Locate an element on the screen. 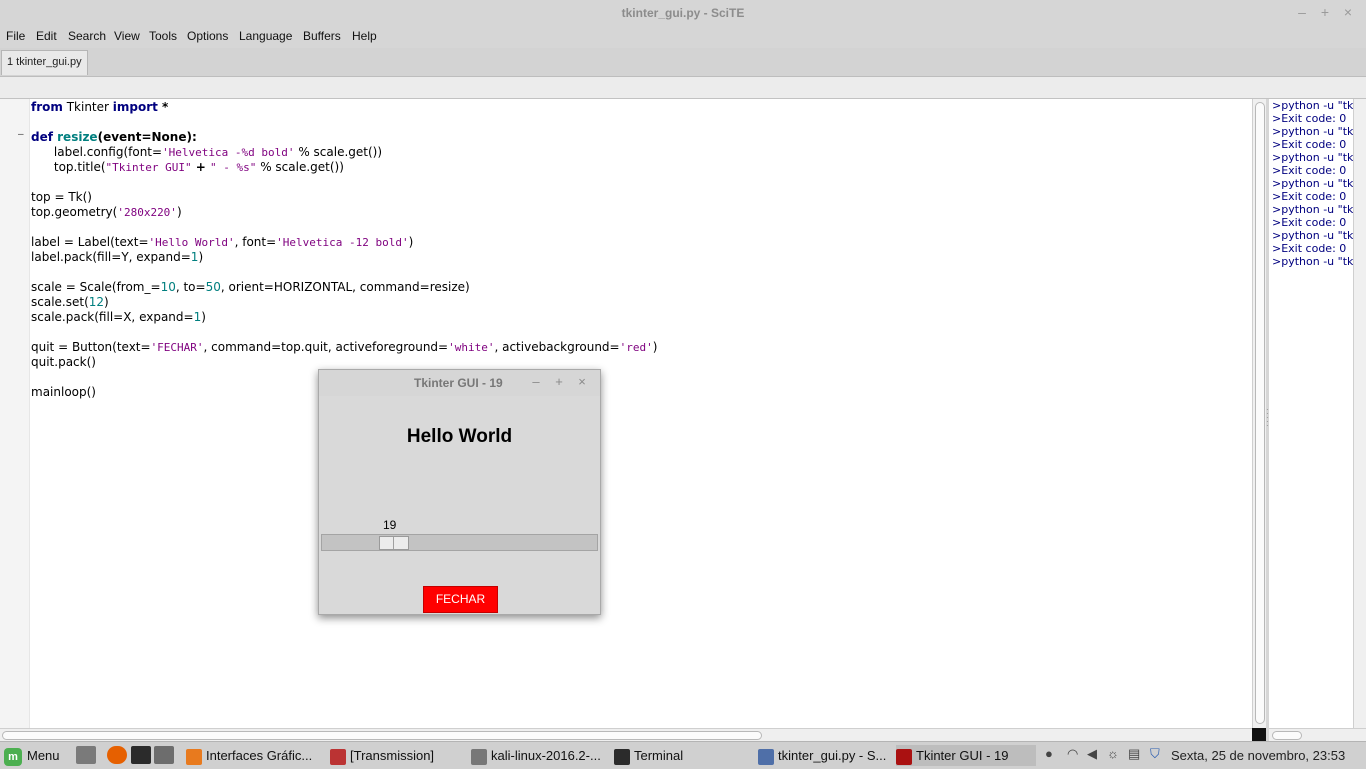  tkinter-title: Tkinter GUI - 19 is located at coordinates (458, 383).